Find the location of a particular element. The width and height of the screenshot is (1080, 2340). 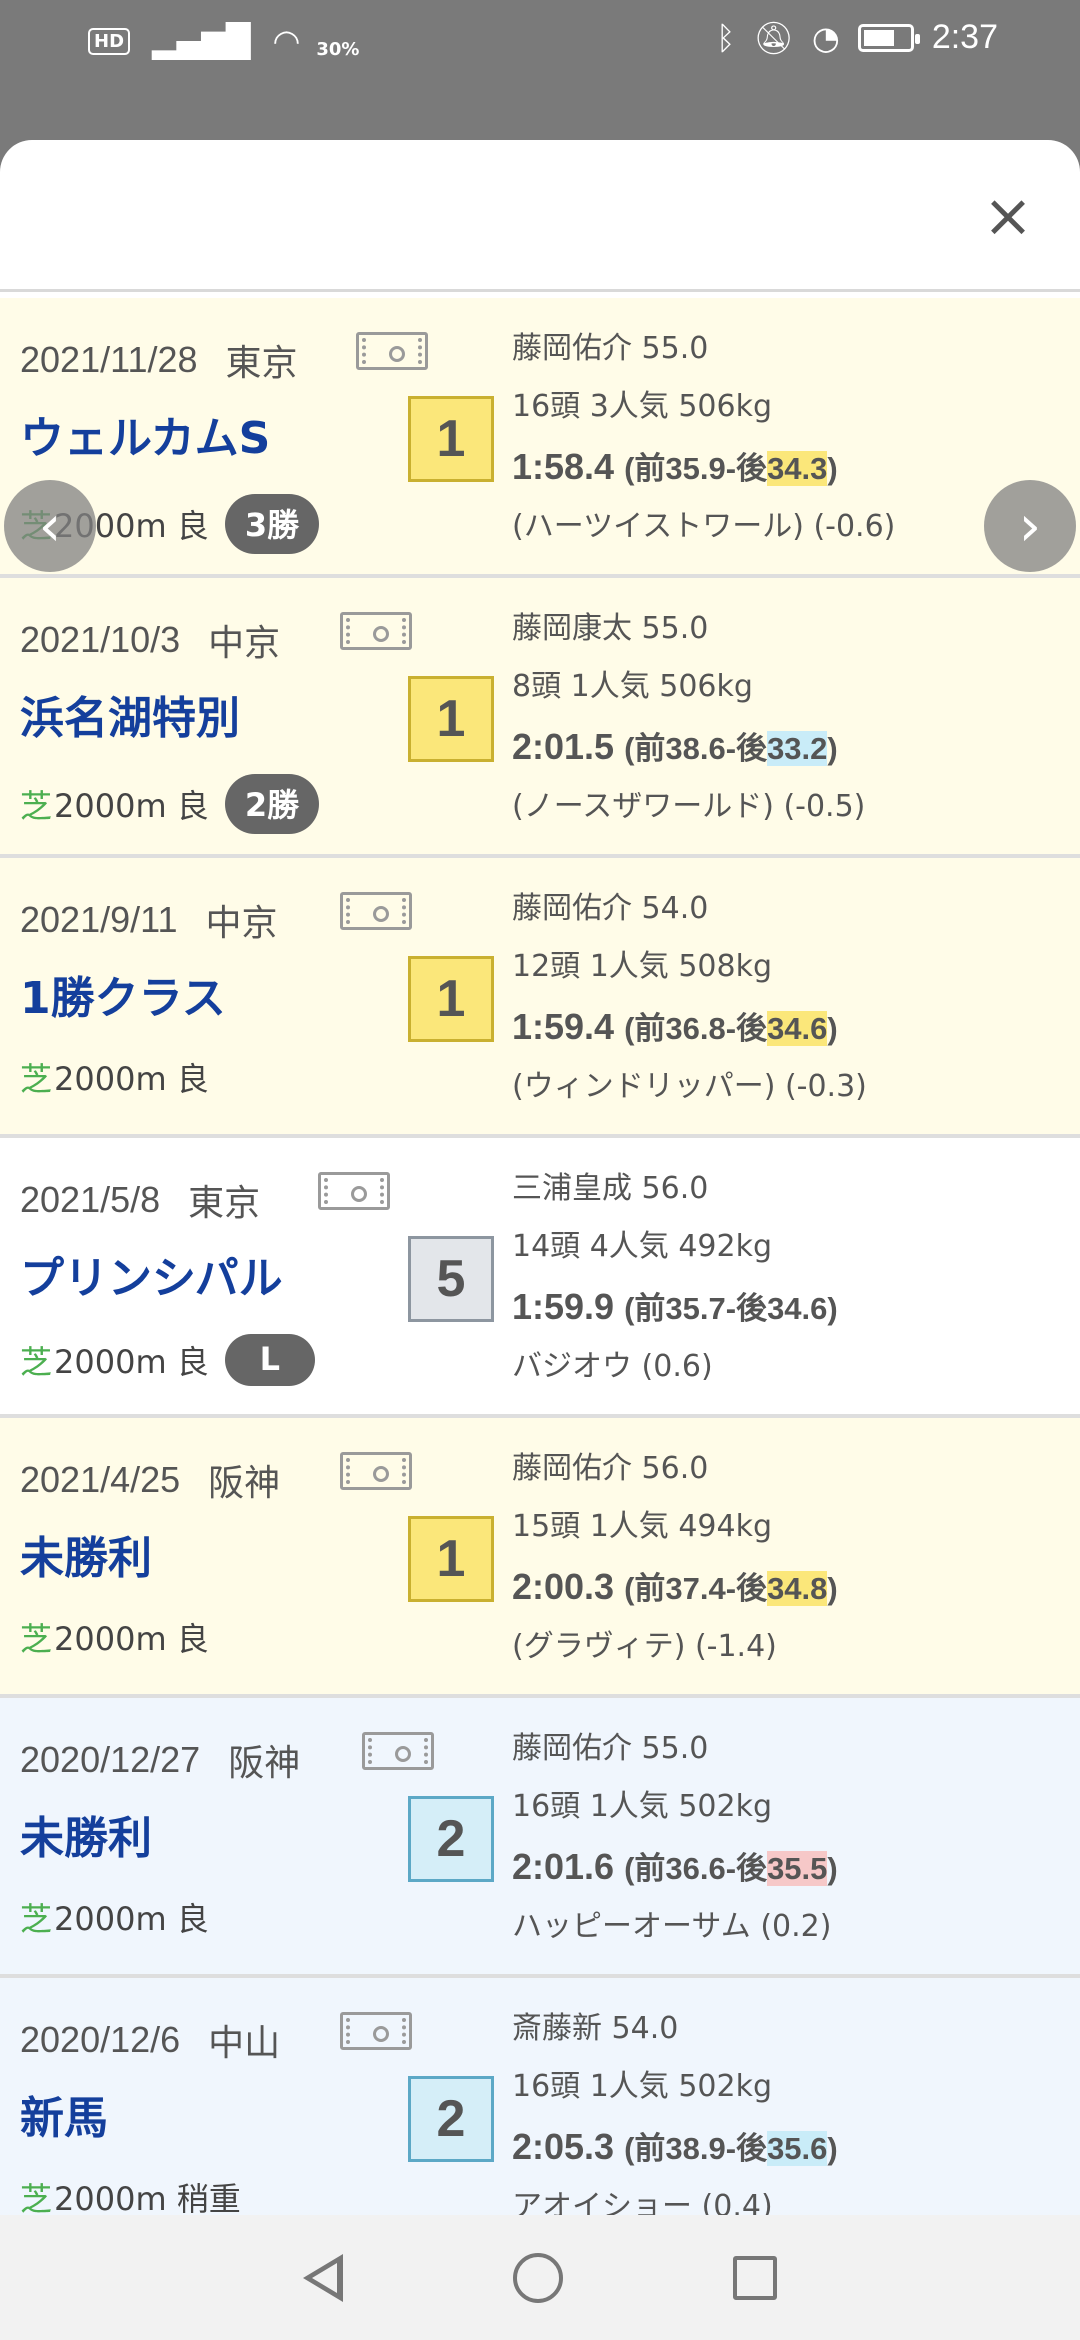

battery-saver-label: 30% is located at coordinates (338, 49).